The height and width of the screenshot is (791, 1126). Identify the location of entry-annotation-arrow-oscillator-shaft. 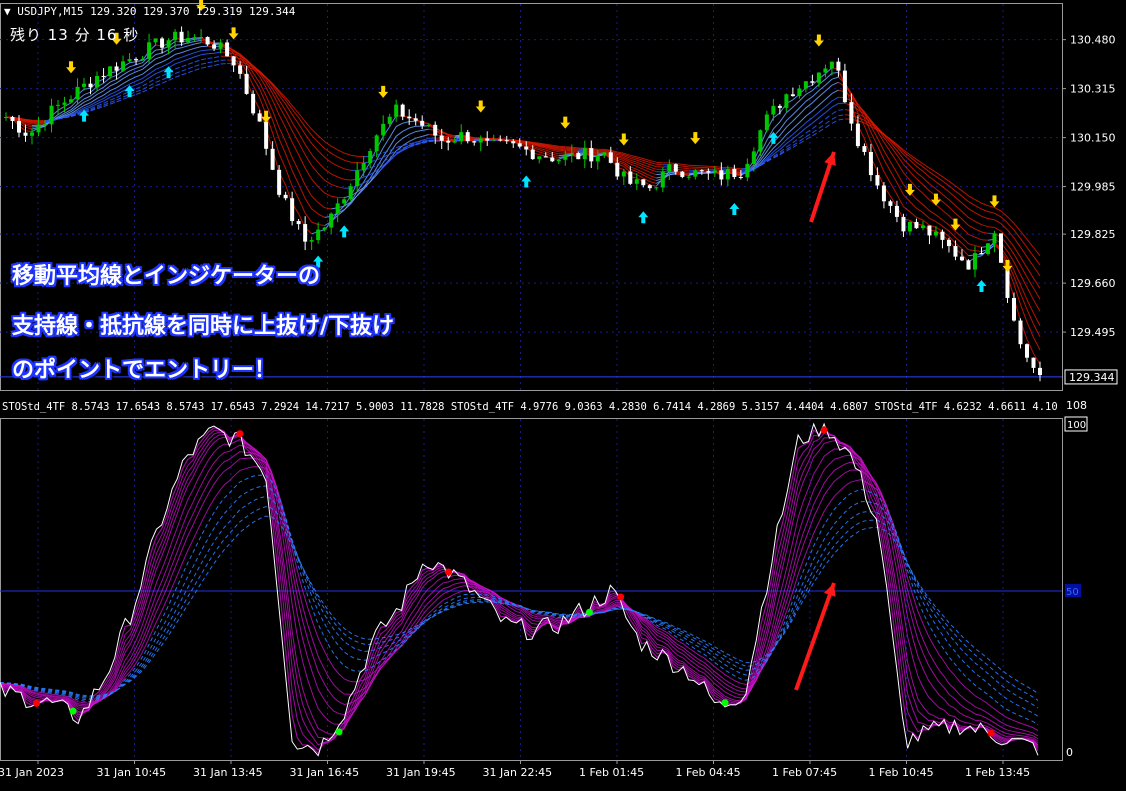
(815, 636).